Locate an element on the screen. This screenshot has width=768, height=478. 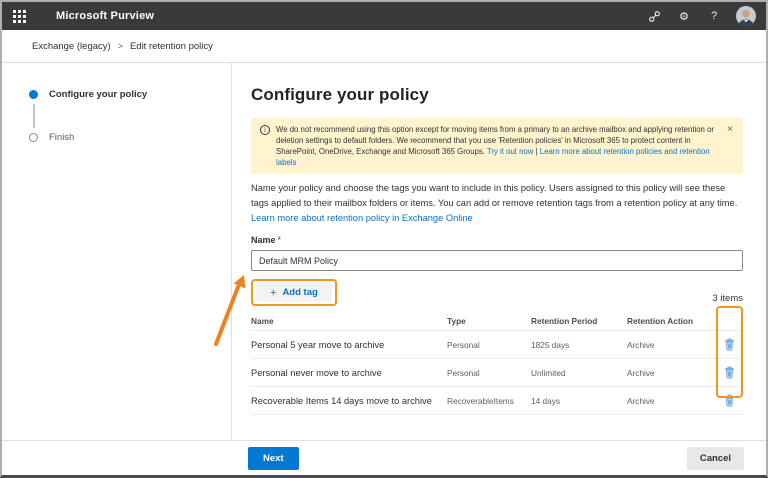
name-field-label: Name * is located at coordinates (497, 240).